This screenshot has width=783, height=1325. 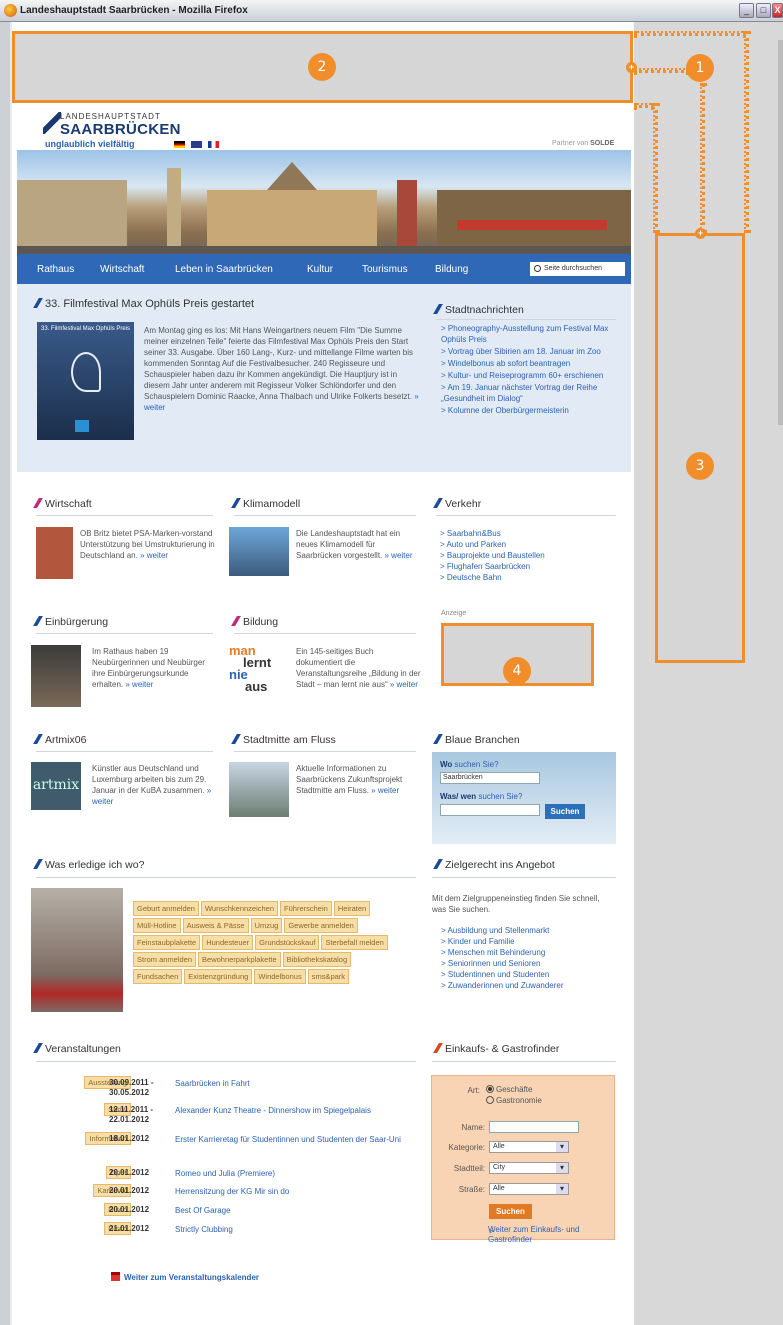 What do you see at coordinates (354, 942) in the screenshot?
I see `erledige-tag: Sterbefall melden` at bounding box center [354, 942].